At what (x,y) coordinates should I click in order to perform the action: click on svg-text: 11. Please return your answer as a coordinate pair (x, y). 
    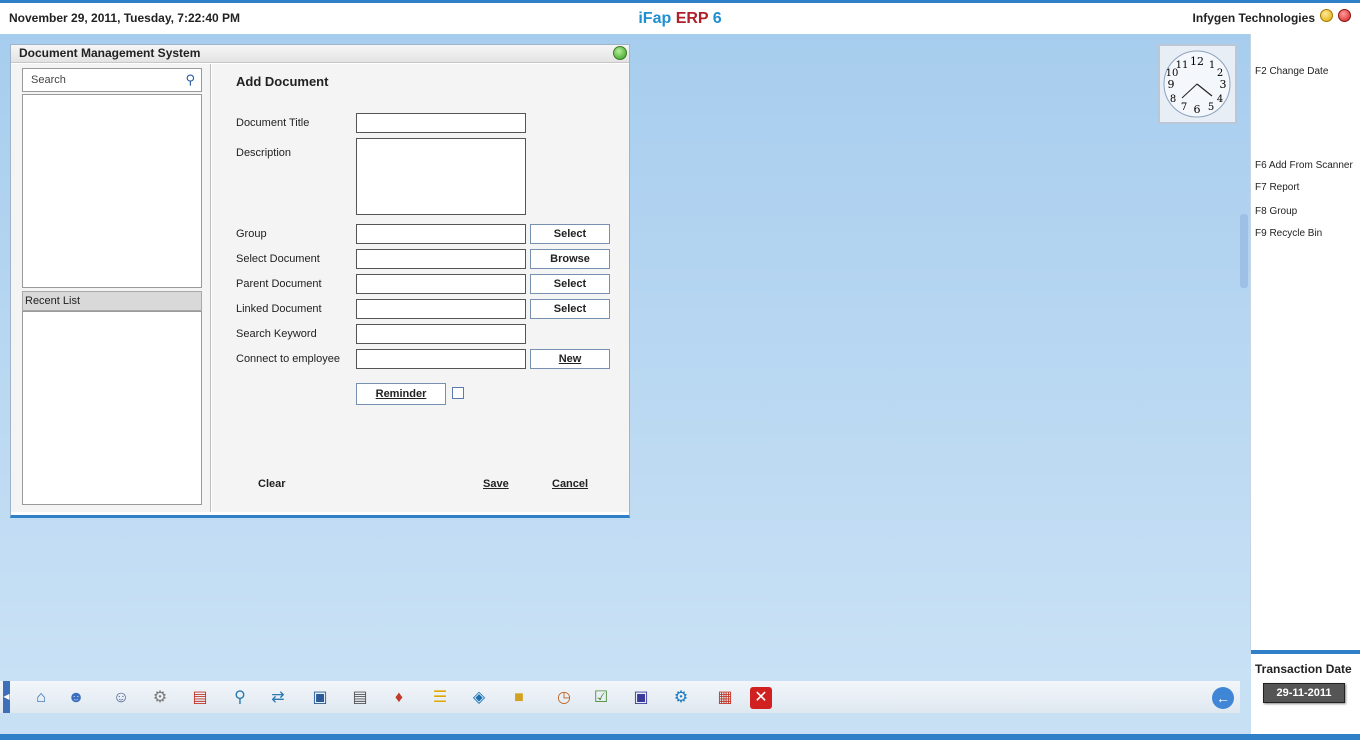
    Looking at the image, I should click on (1182, 65).